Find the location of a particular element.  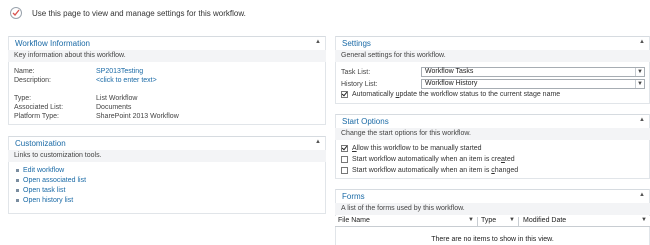

panel-title: Workflow Information is located at coordinates (52, 43).